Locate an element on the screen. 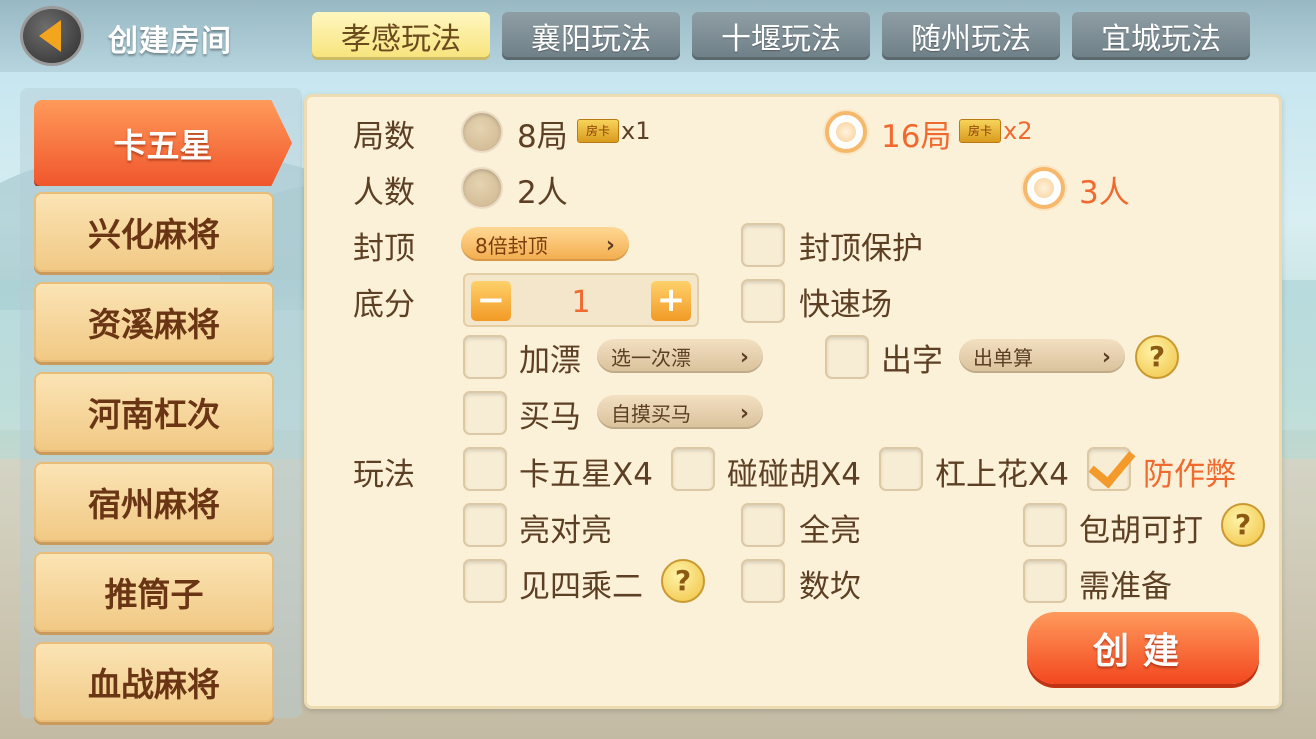 The width and height of the screenshot is (1316, 739). rounds-16-multiplier: x2 is located at coordinates (1018, 131).